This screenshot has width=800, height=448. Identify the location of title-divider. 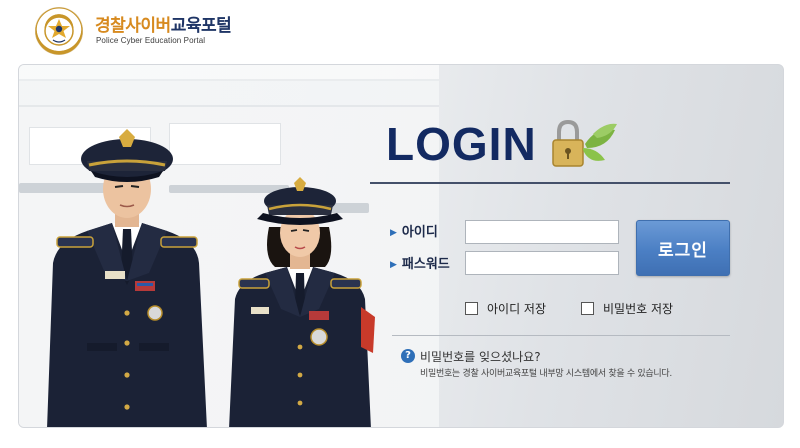
(550, 183).